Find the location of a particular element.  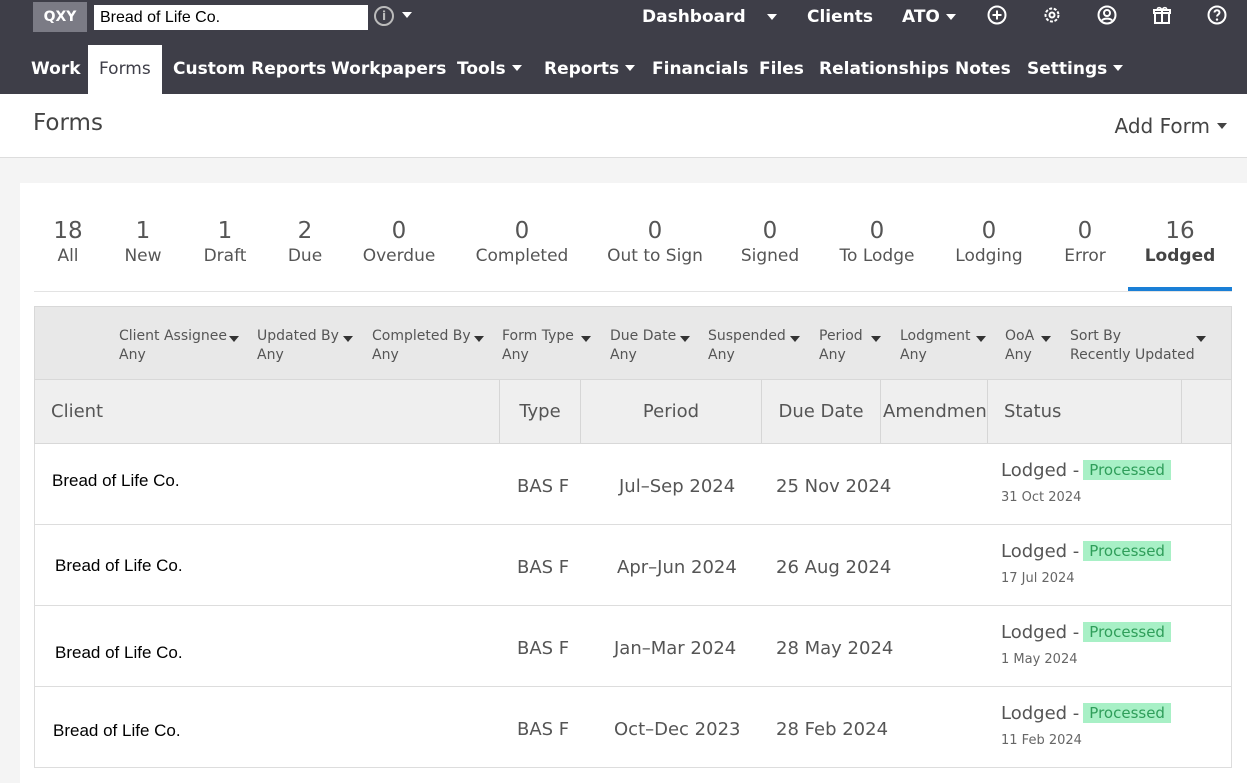

stats-divider is located at coordinates (633, 291).